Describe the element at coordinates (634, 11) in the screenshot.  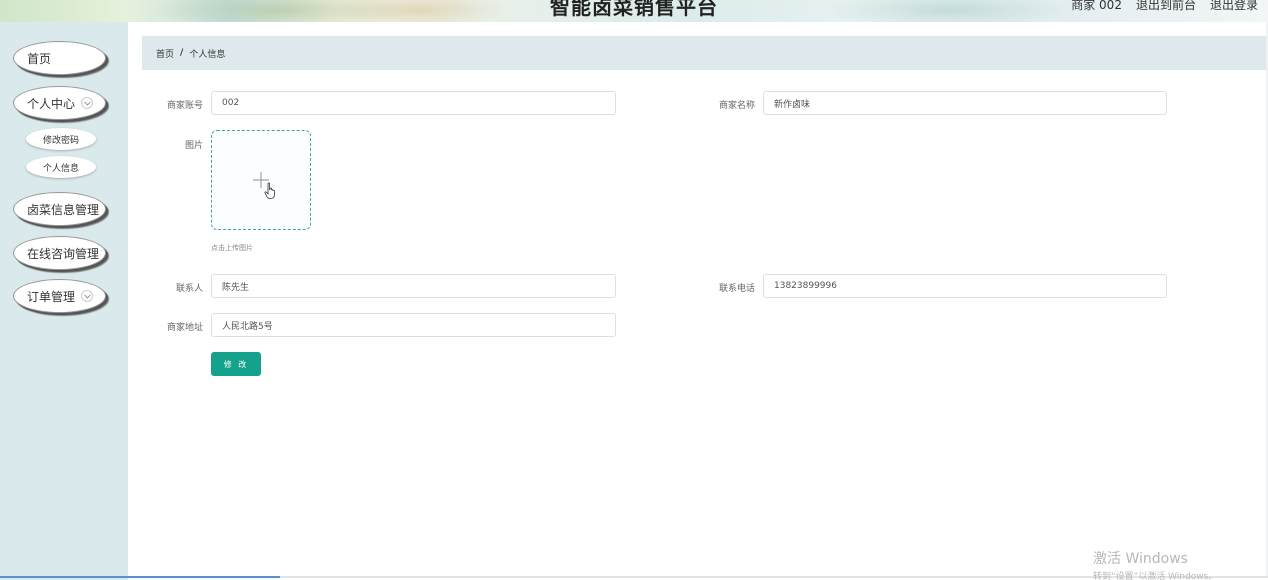
I see `top-banner: 智能卤菜销售平台 商家 002 退出到前台 退出登录` at that location.